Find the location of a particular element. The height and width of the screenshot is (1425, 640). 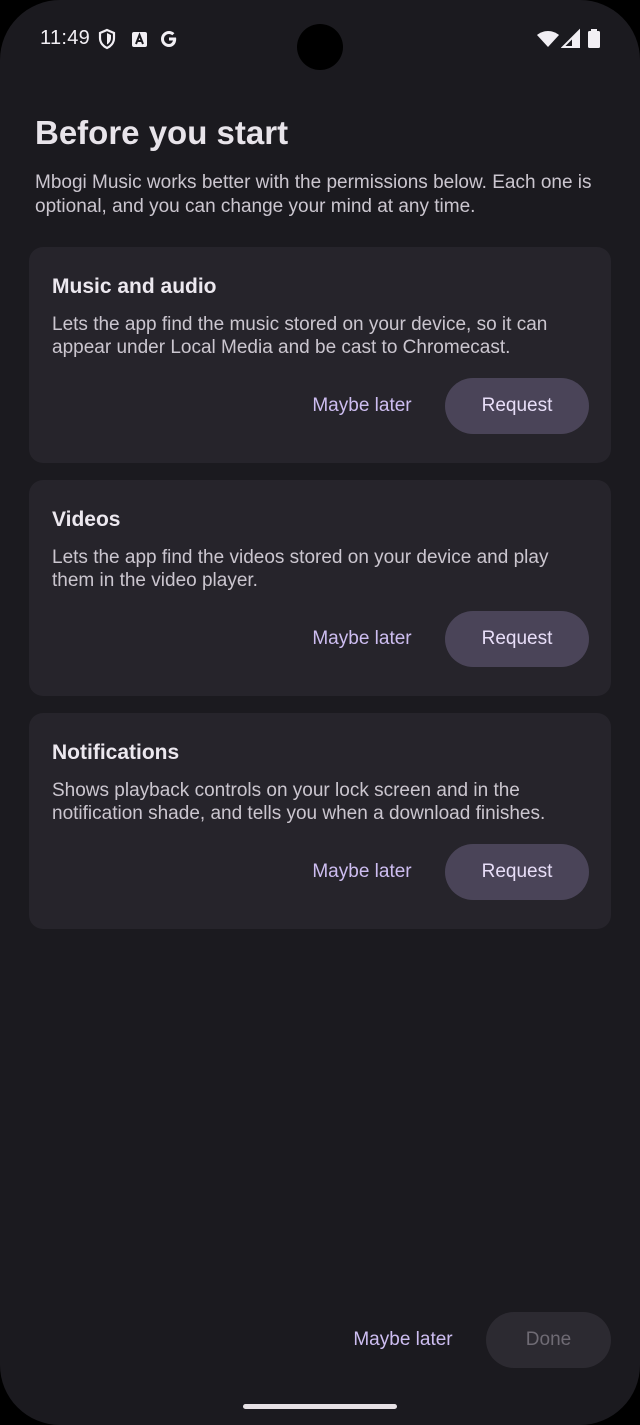

wifi-icon is located at coordinates (548, 39).